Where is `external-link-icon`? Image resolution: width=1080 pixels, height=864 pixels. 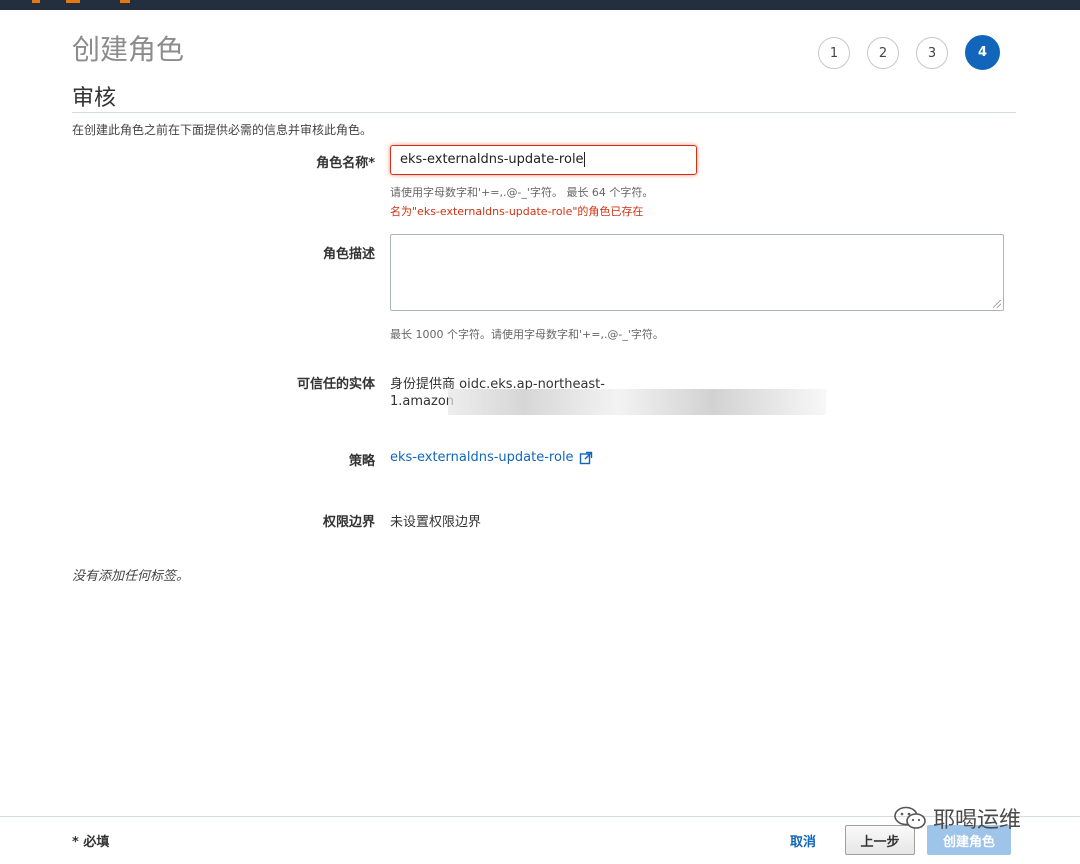
external-link-icon is located at coordinates (585, 457).